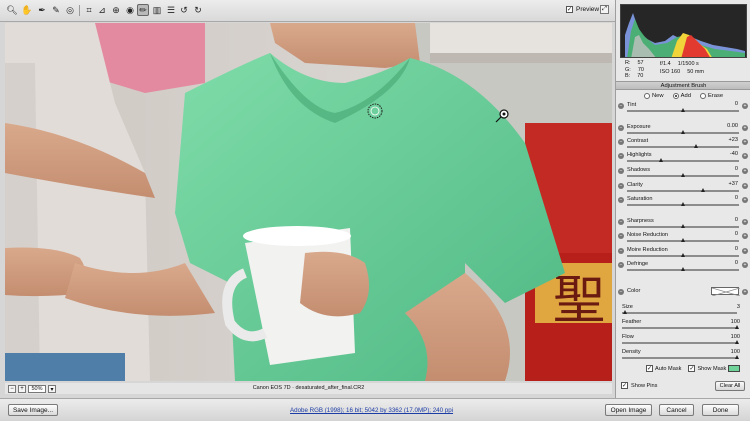 The width and height of the screenshot is (750, 421). What do you see at coordinates (683, 157) in the screenshot?
I see `slider-highlights: − Highlights -40 +` at bounding box center [683, 157].